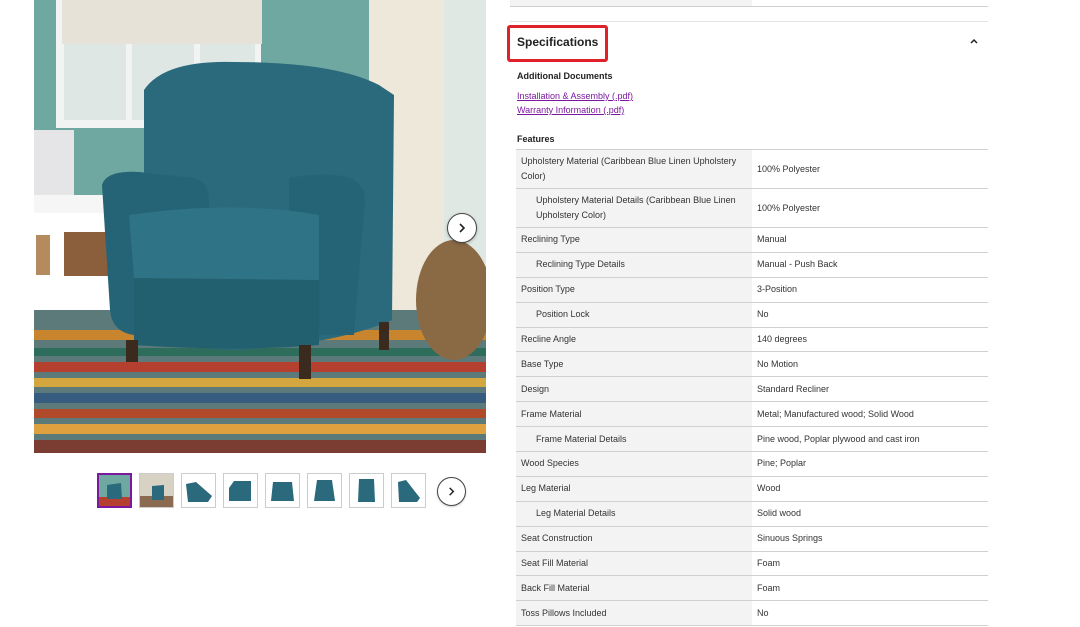  What do you see at coordinates (634, 514) in the screenshot?
I see `spec-label: Leg Material Details` at bounding box center [634, 514].